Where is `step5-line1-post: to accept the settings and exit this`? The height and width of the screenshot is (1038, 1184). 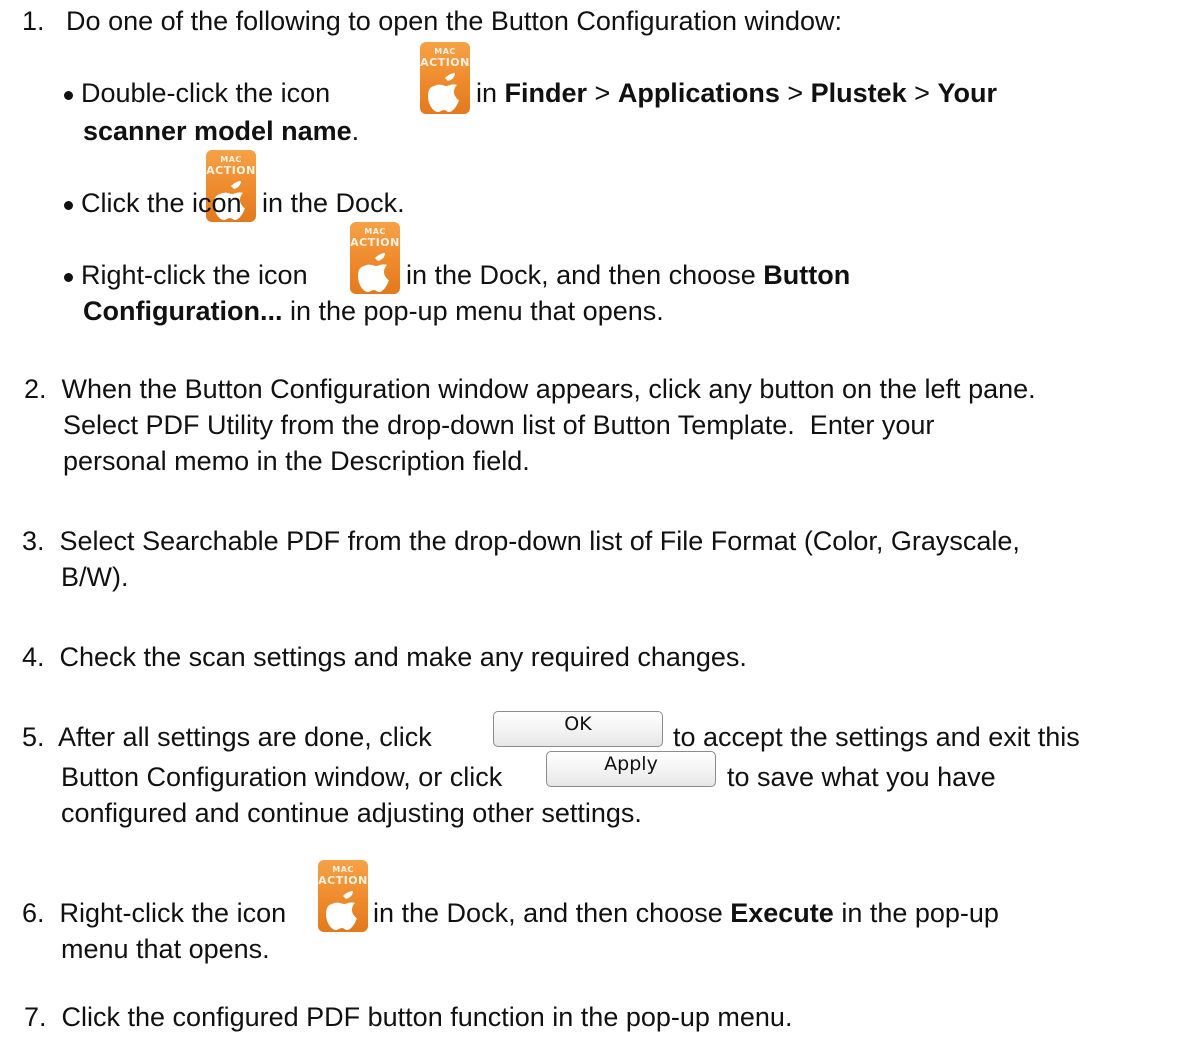 step5-line1-post: to accept the settings and exit this is located at coordinates (876, 737).